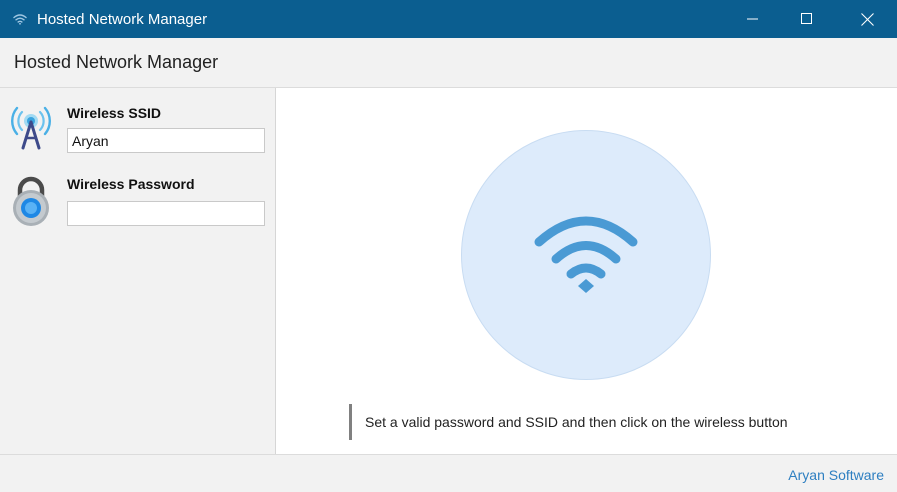 This screenshot has width=897, height=492. What do you see at coordinates (166, 213) in the screenshot?
I see `password-input` at bounding box center [166, 213].